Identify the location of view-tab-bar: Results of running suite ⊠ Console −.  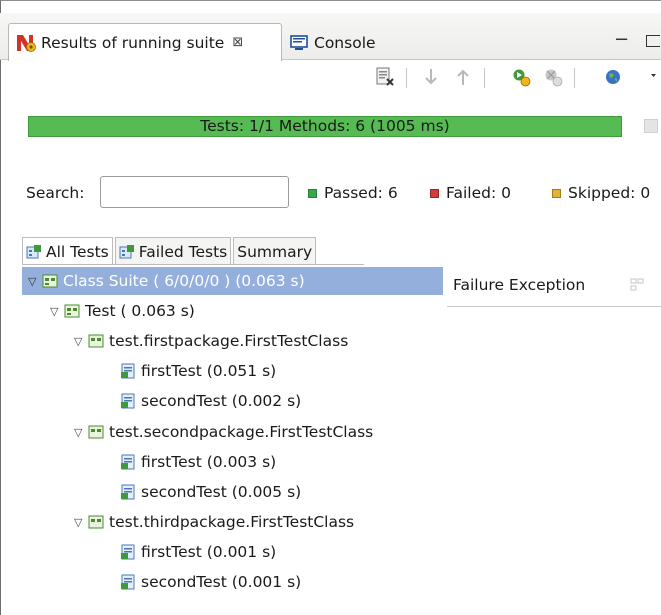
(330, 37).